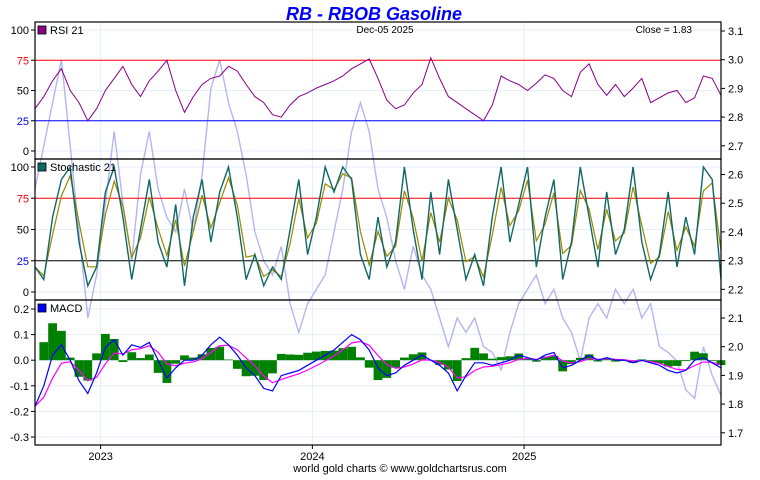  What do you see at coordinates (735, 405) in the screenshot?
I see `price-tick-label: 1.8` at bounding box center [735, 405].